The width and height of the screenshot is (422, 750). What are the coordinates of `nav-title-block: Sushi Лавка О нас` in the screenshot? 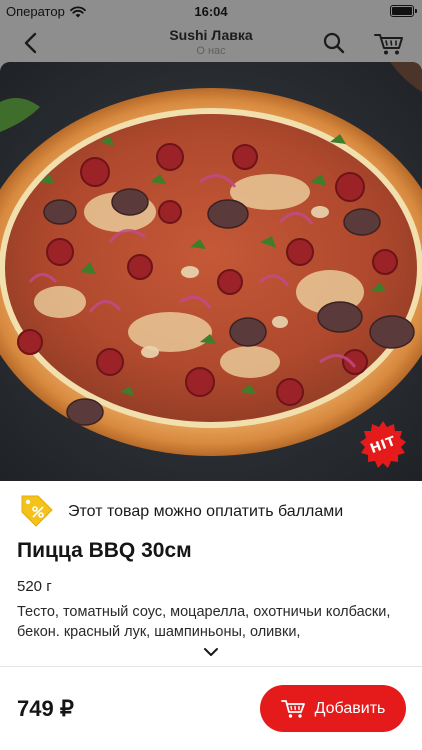 It's located at (211, 42).